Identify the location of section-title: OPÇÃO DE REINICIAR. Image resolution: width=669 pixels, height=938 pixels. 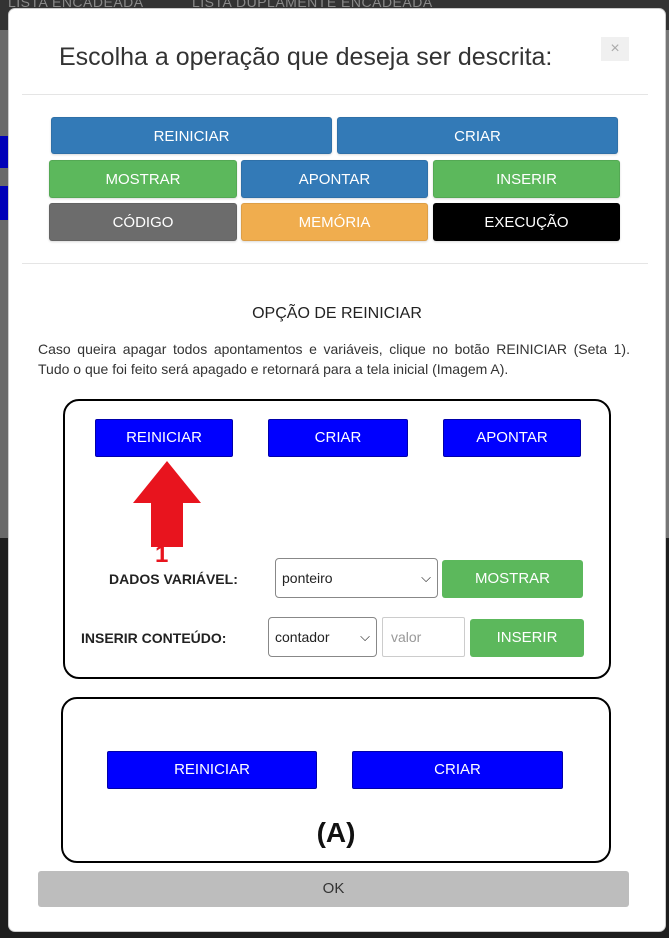
(337, 313).